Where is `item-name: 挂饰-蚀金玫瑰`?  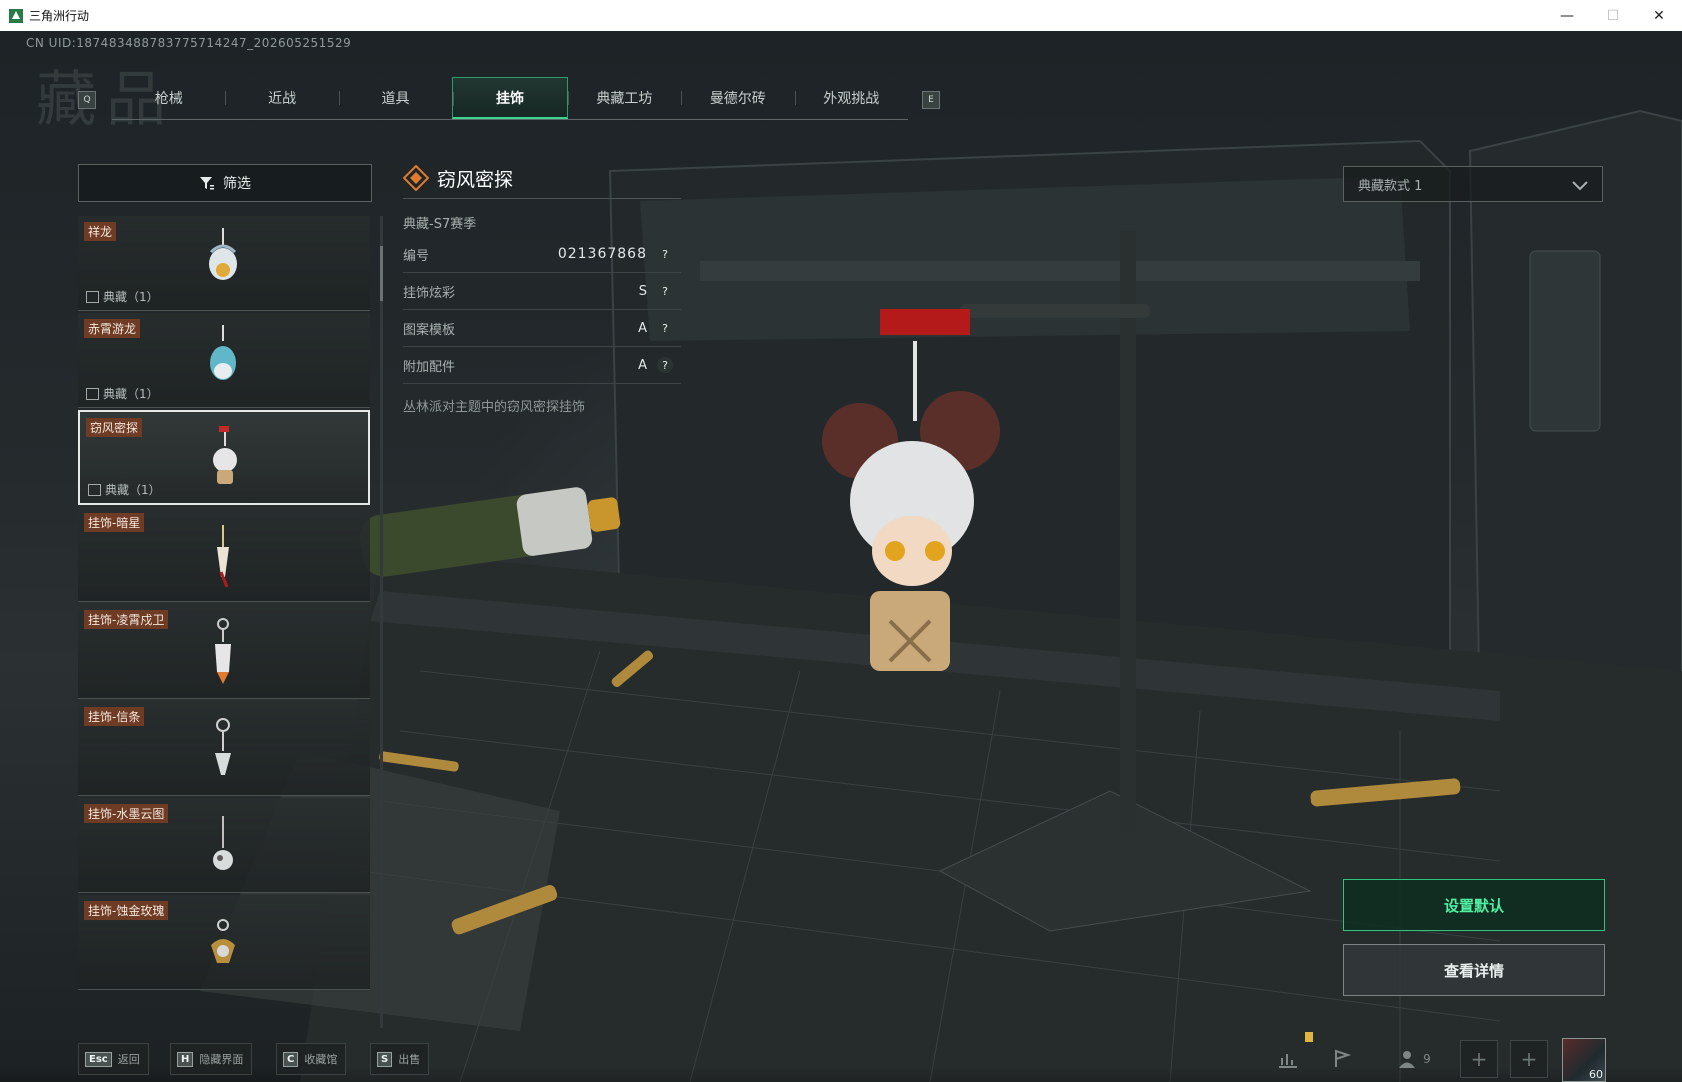
item-name: 挂饰-蚀金玫瑰 is located at coordinates (126, 910).